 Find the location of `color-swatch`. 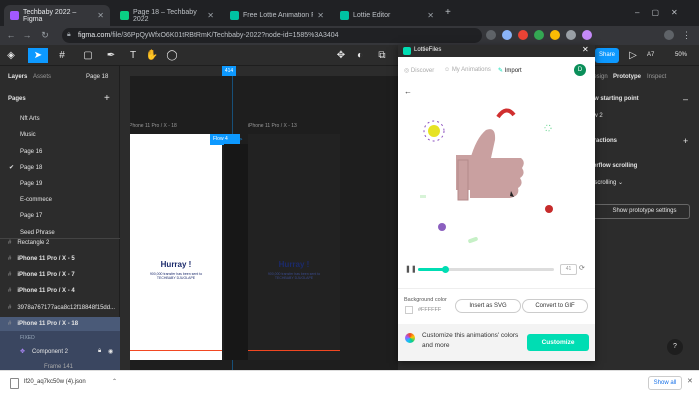

color-swatch is located at coordinates (409, 310).